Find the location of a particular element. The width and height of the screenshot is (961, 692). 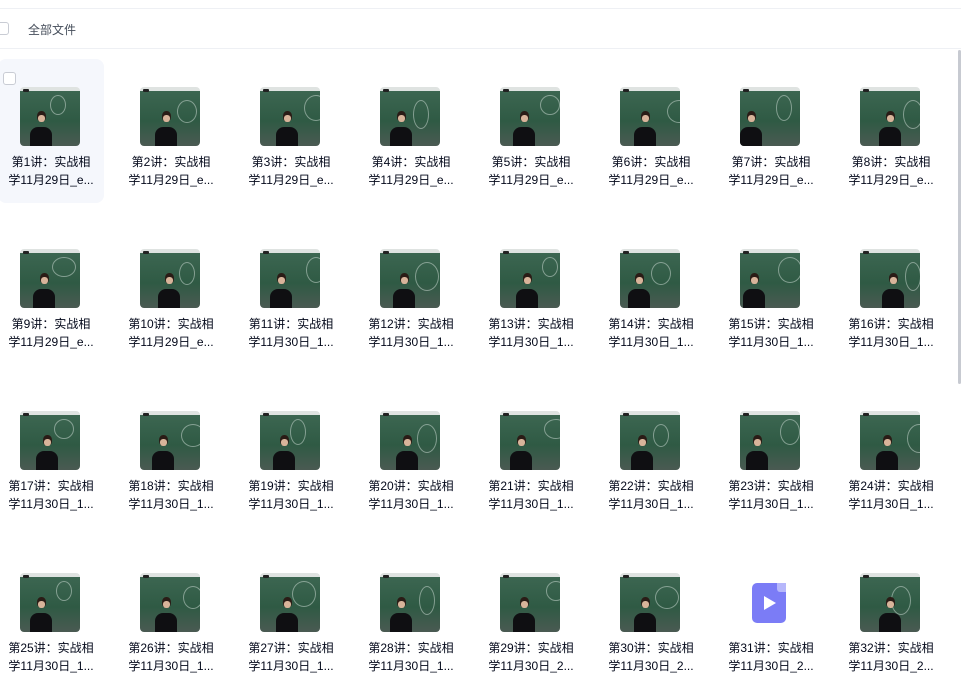

select-all-label: 全部文件 is located at coordinates (52, 29).